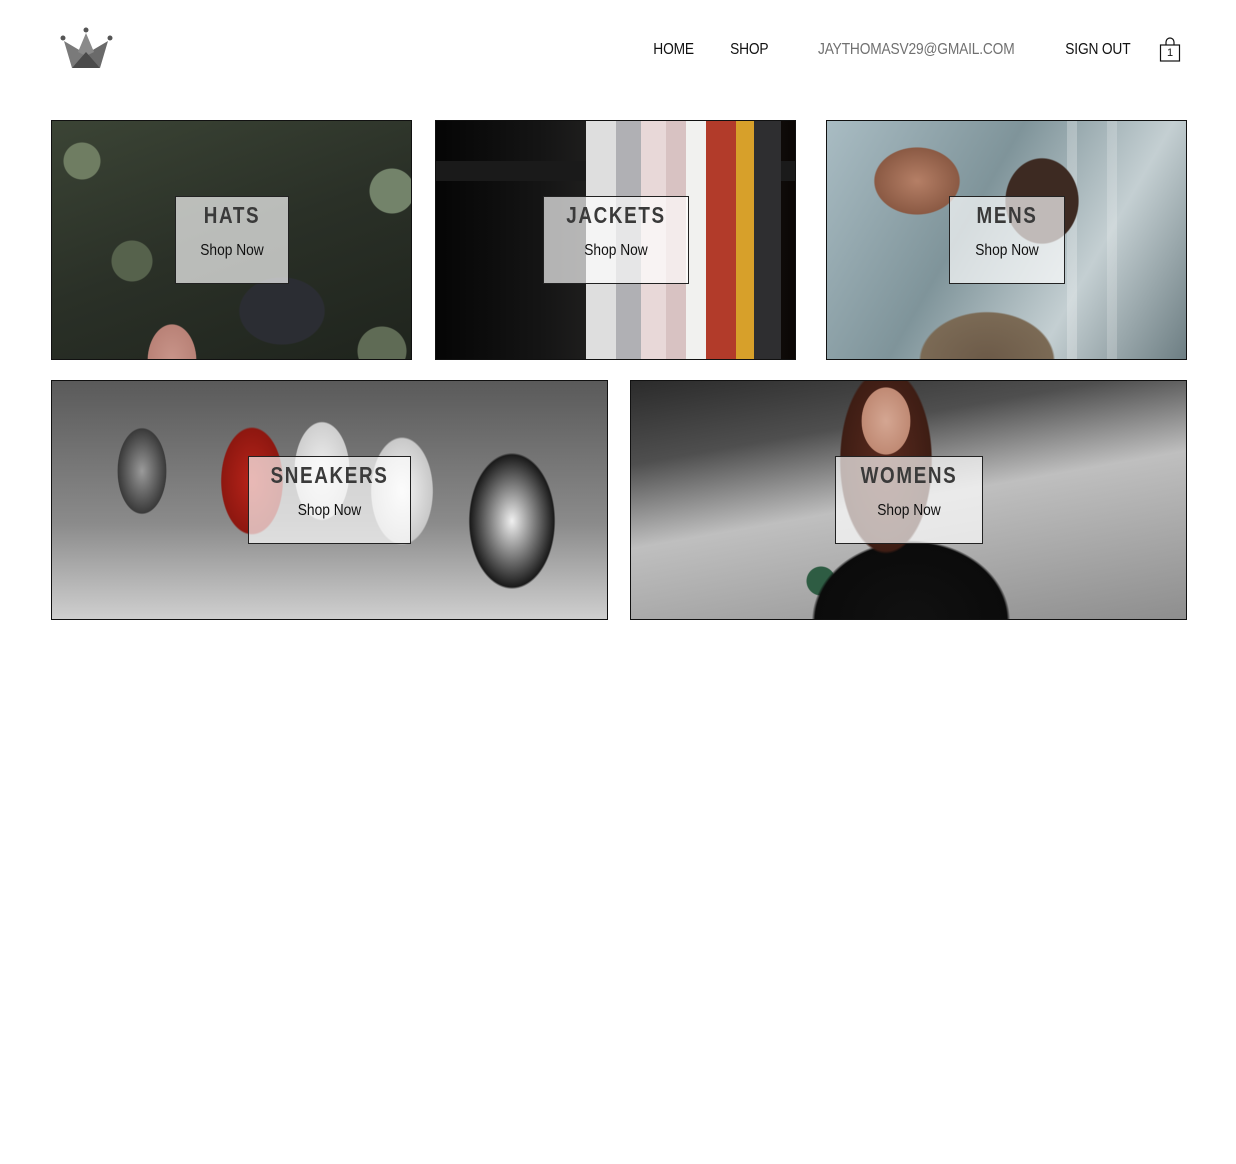 This screenshot has height=1164, width=1236. Describe the element at coordinates (1098, 50) in the screenshot. I see `sign-out-link: SIGN OUT` at that location.